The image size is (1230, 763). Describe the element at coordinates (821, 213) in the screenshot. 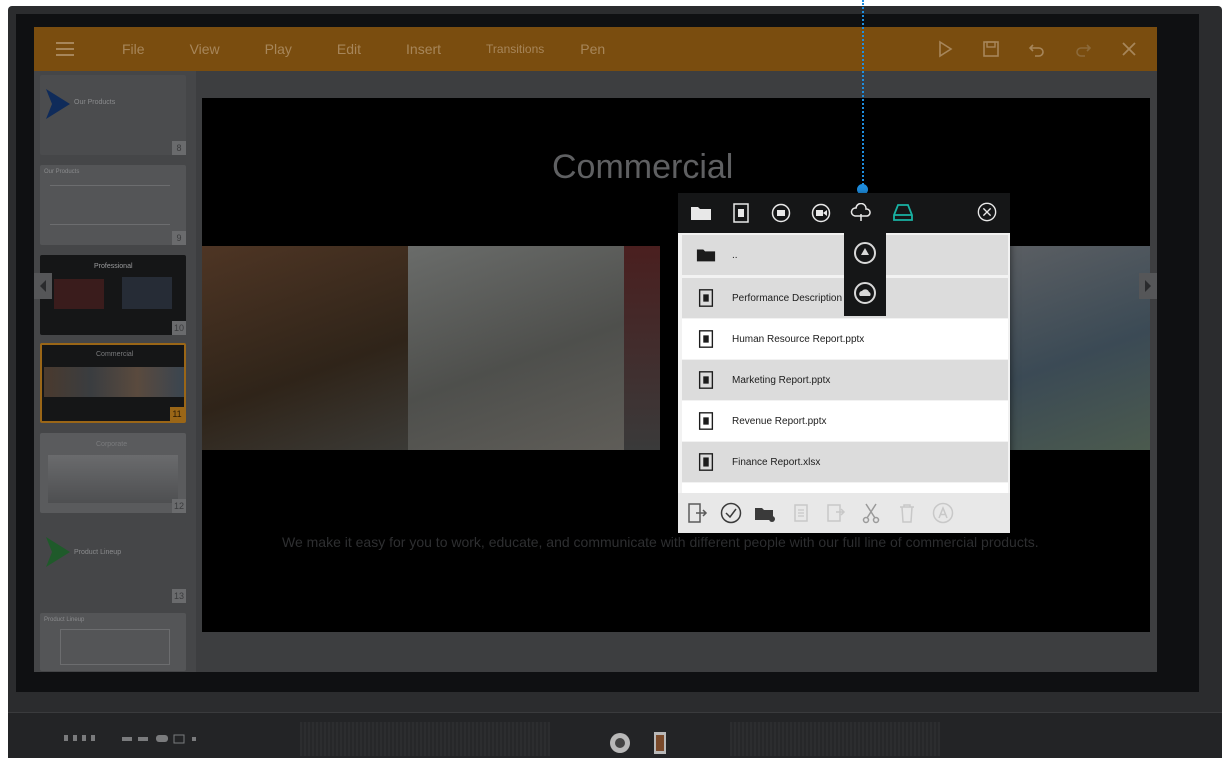

I see `video-icon` at that location.